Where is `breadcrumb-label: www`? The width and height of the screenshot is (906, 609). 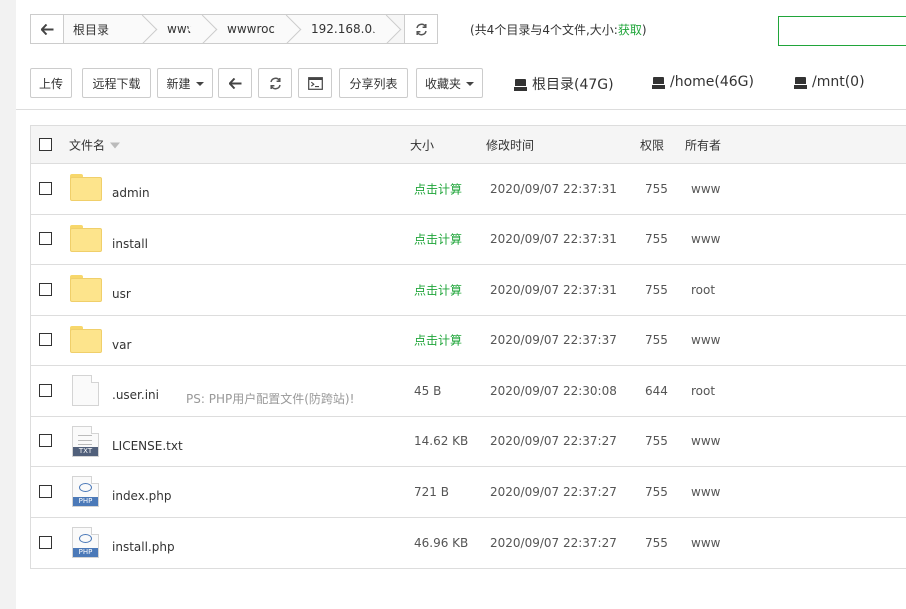
breadcrumb-label: www is located at coordinates (182, 29).